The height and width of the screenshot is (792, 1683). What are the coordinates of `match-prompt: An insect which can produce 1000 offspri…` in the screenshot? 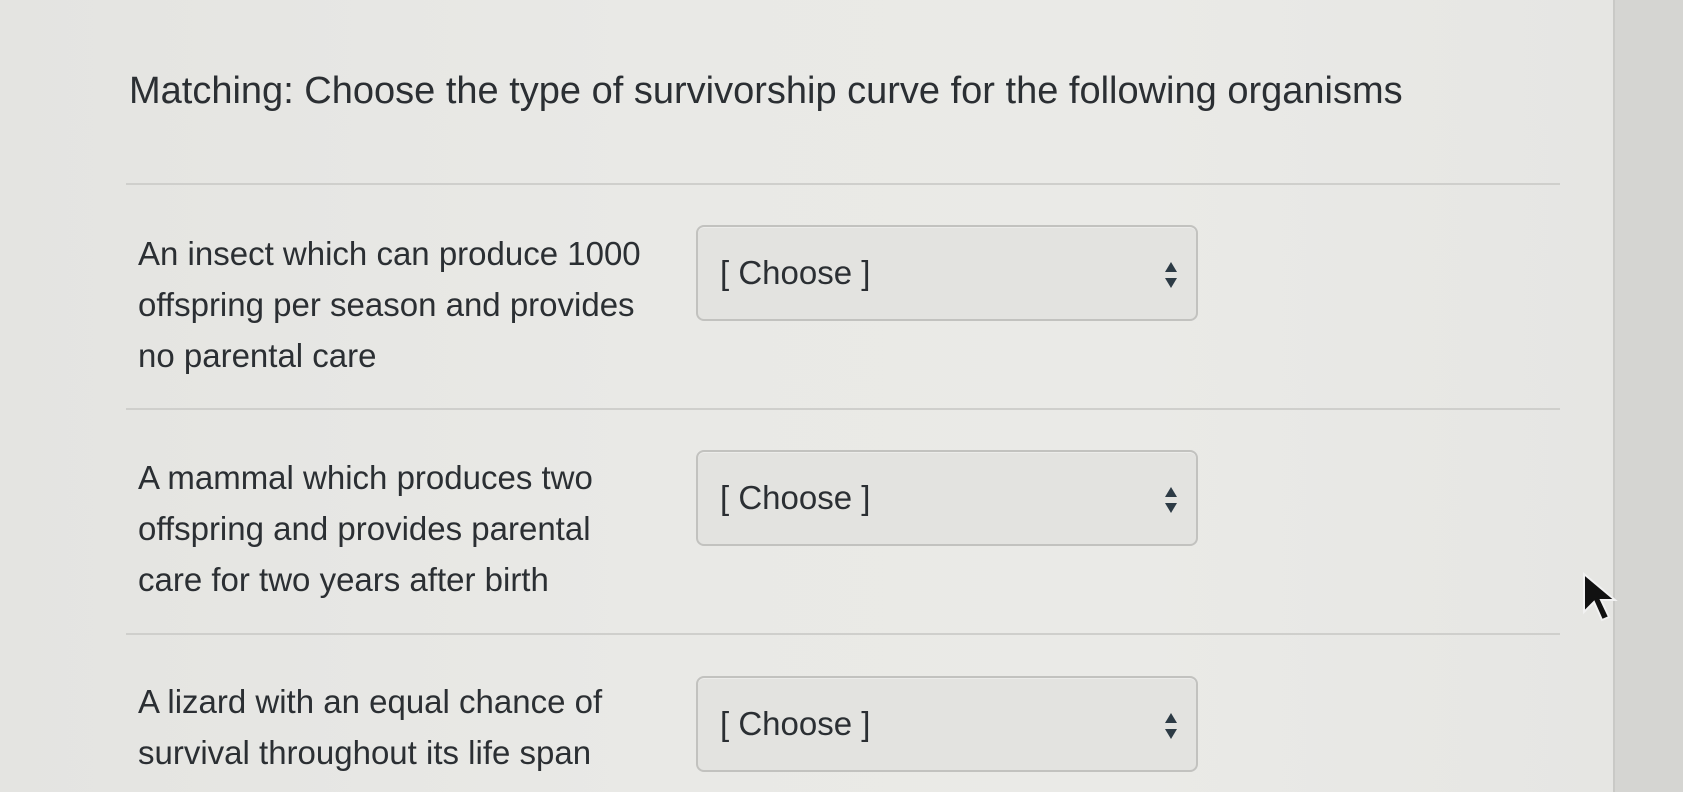 It's located at (418, 304).